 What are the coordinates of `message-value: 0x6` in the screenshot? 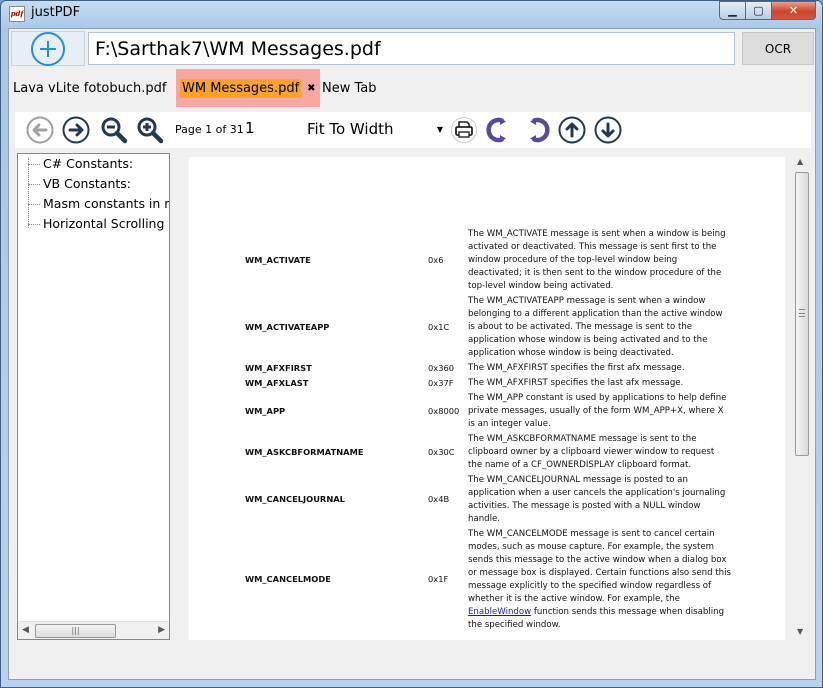 It's located at (436, 260).